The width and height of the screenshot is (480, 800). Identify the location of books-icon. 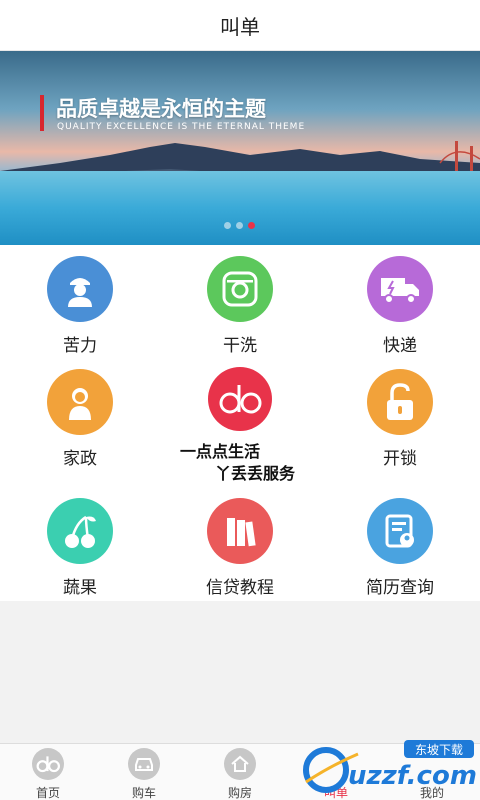
(240, 531).